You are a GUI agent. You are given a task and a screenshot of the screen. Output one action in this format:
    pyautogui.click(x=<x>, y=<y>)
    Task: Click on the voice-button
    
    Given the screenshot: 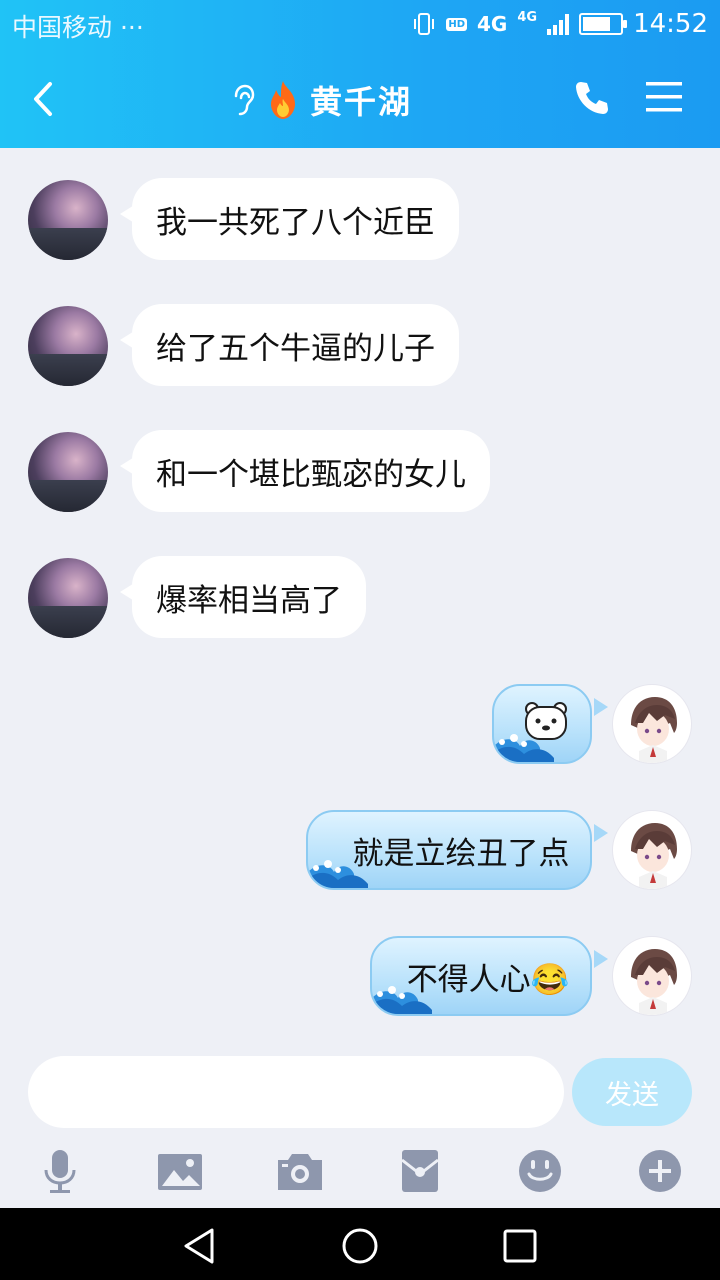 What is the action you would take?
    pyautogui.click(x=60, y=1171)
    